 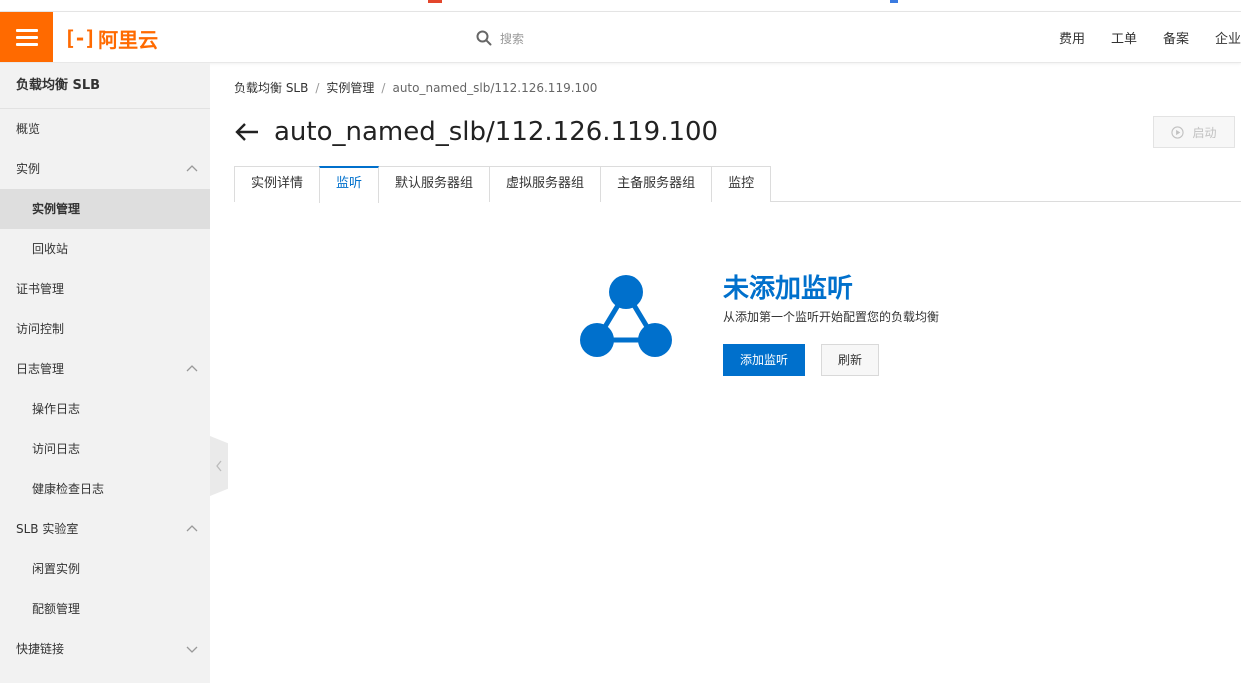 What do you see at coordinates (105, 169) in the screenshot?
I see `sidebar-group-instances: 实例` at bounding box center [105, 169].